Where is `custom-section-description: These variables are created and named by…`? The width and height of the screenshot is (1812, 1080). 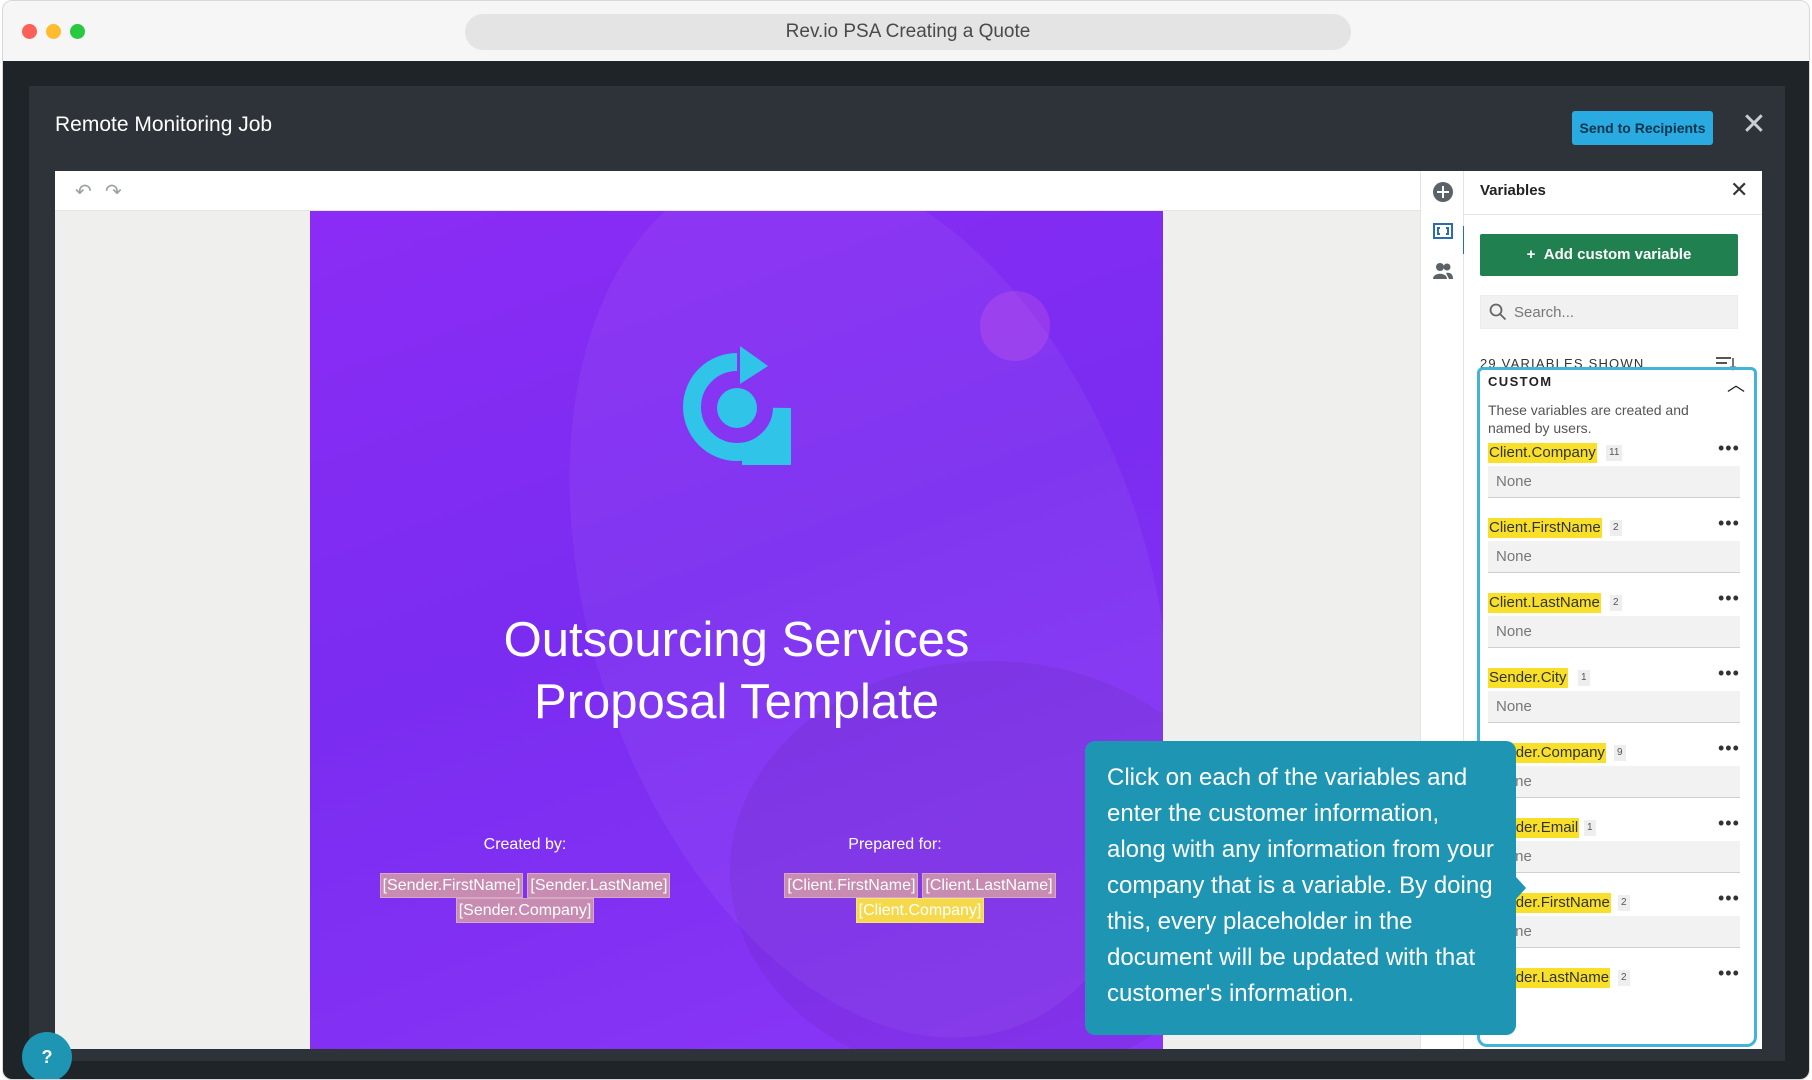
custom-section-description: These variables are created and named by… is located at coordinates (1588, 419).